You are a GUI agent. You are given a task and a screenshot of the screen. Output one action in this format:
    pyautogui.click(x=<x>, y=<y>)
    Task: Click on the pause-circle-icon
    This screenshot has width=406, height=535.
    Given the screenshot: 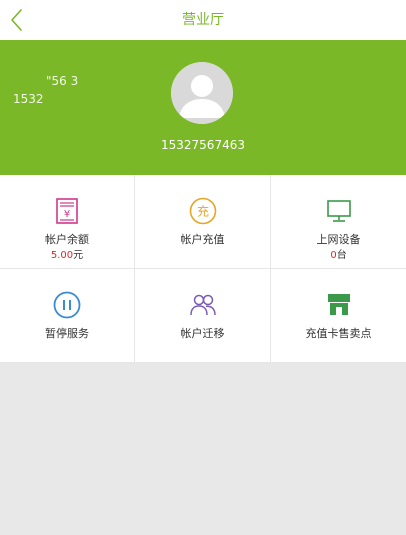 What is the action you would take?
    pyautogui.click(x=67, y=305)
    